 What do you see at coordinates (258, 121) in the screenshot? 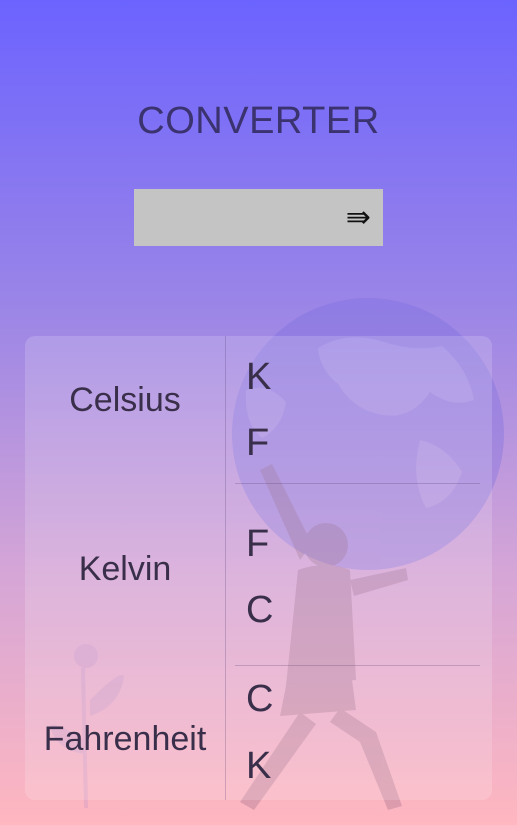
I see `page-title: CONVERTER` at bounding box center [258, 121].